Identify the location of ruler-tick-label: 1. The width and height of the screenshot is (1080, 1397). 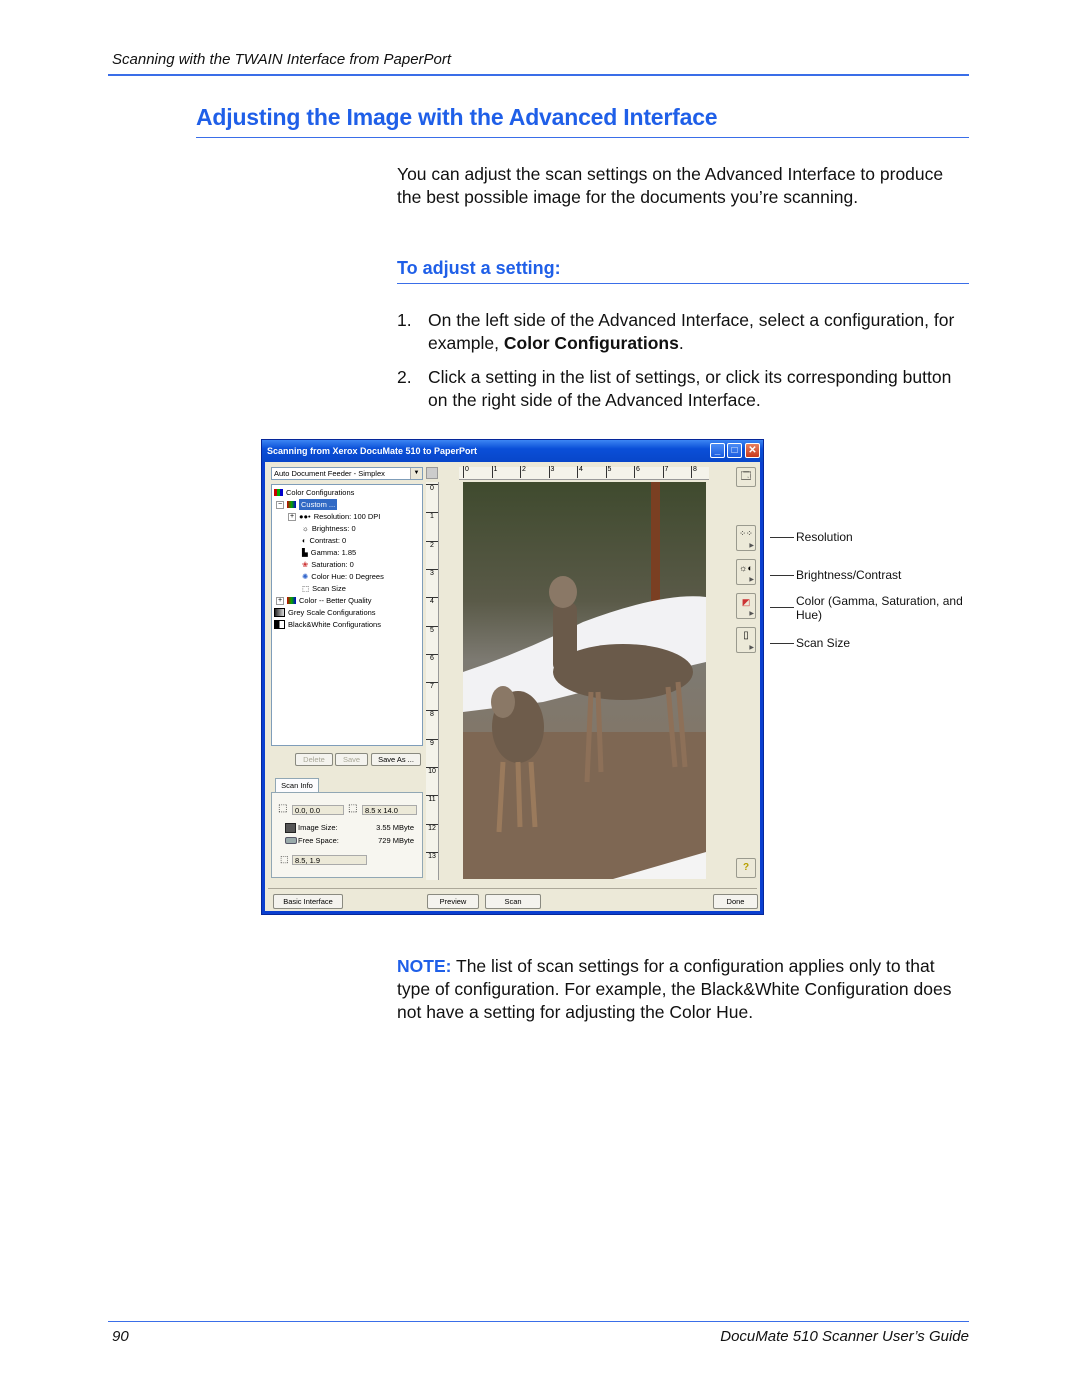
(432, 516).